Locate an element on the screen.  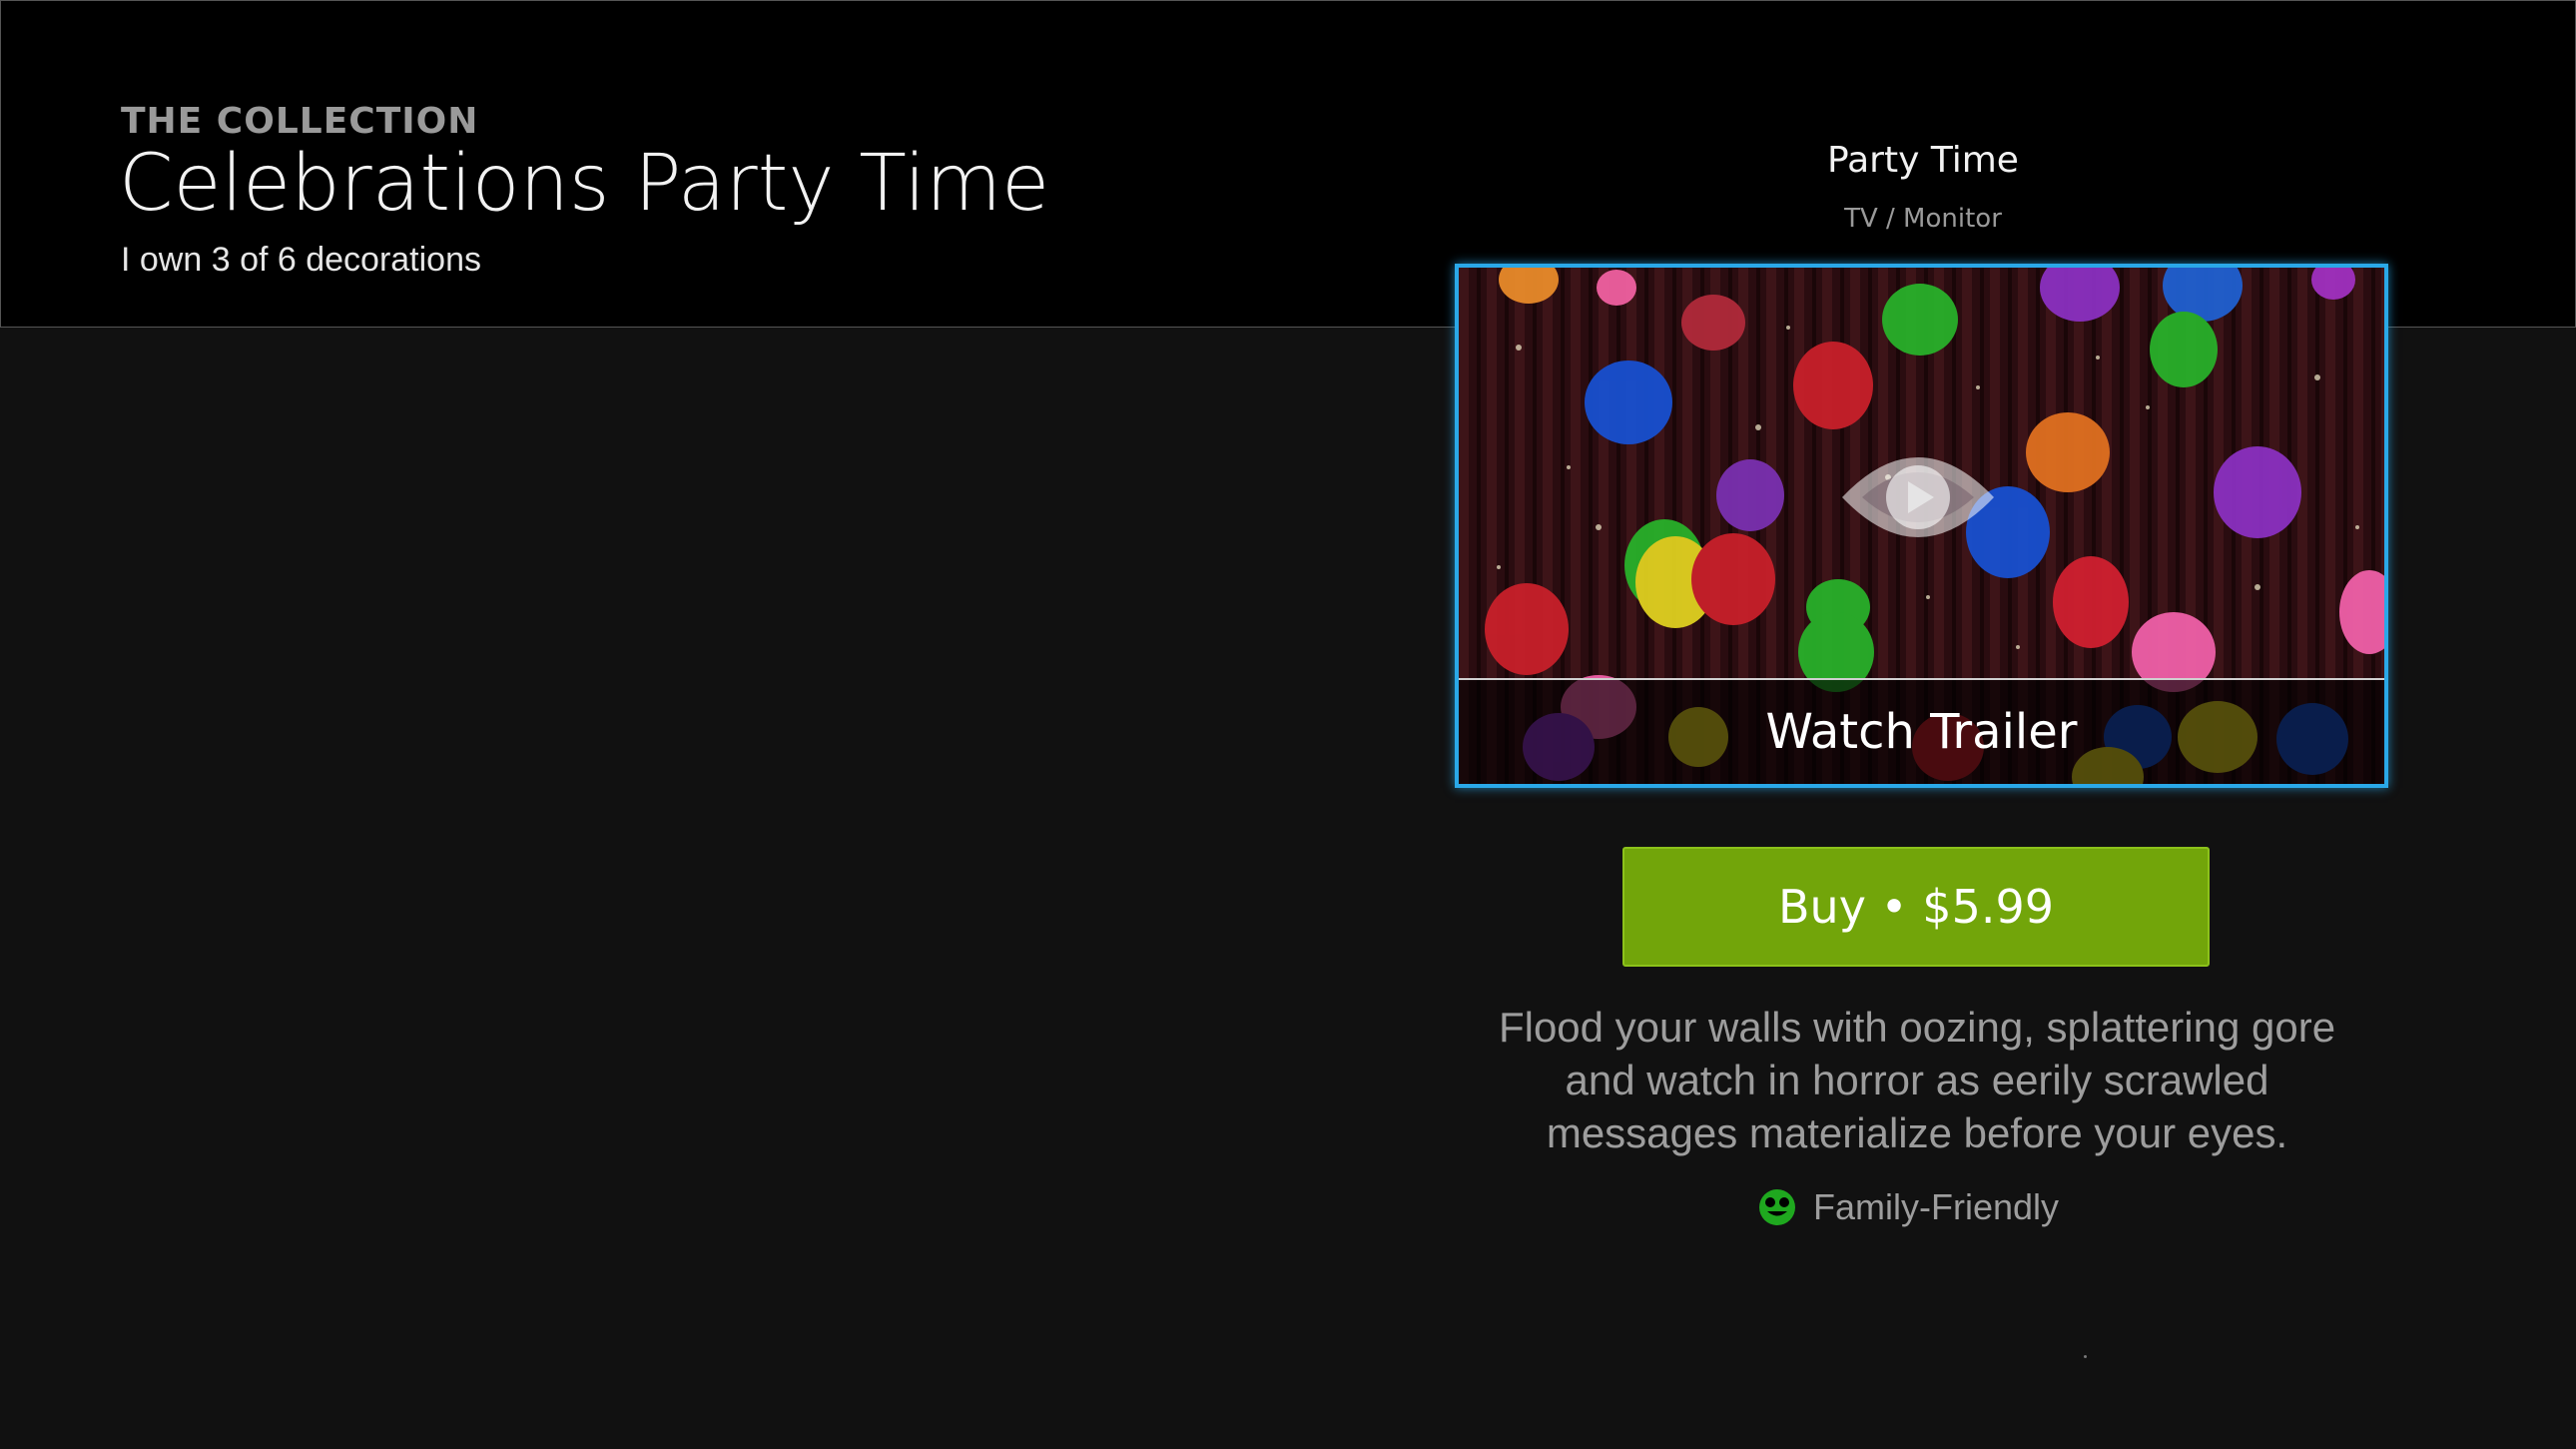
content-rating: Family-Friendly is located at coordinates (1908, 1207).